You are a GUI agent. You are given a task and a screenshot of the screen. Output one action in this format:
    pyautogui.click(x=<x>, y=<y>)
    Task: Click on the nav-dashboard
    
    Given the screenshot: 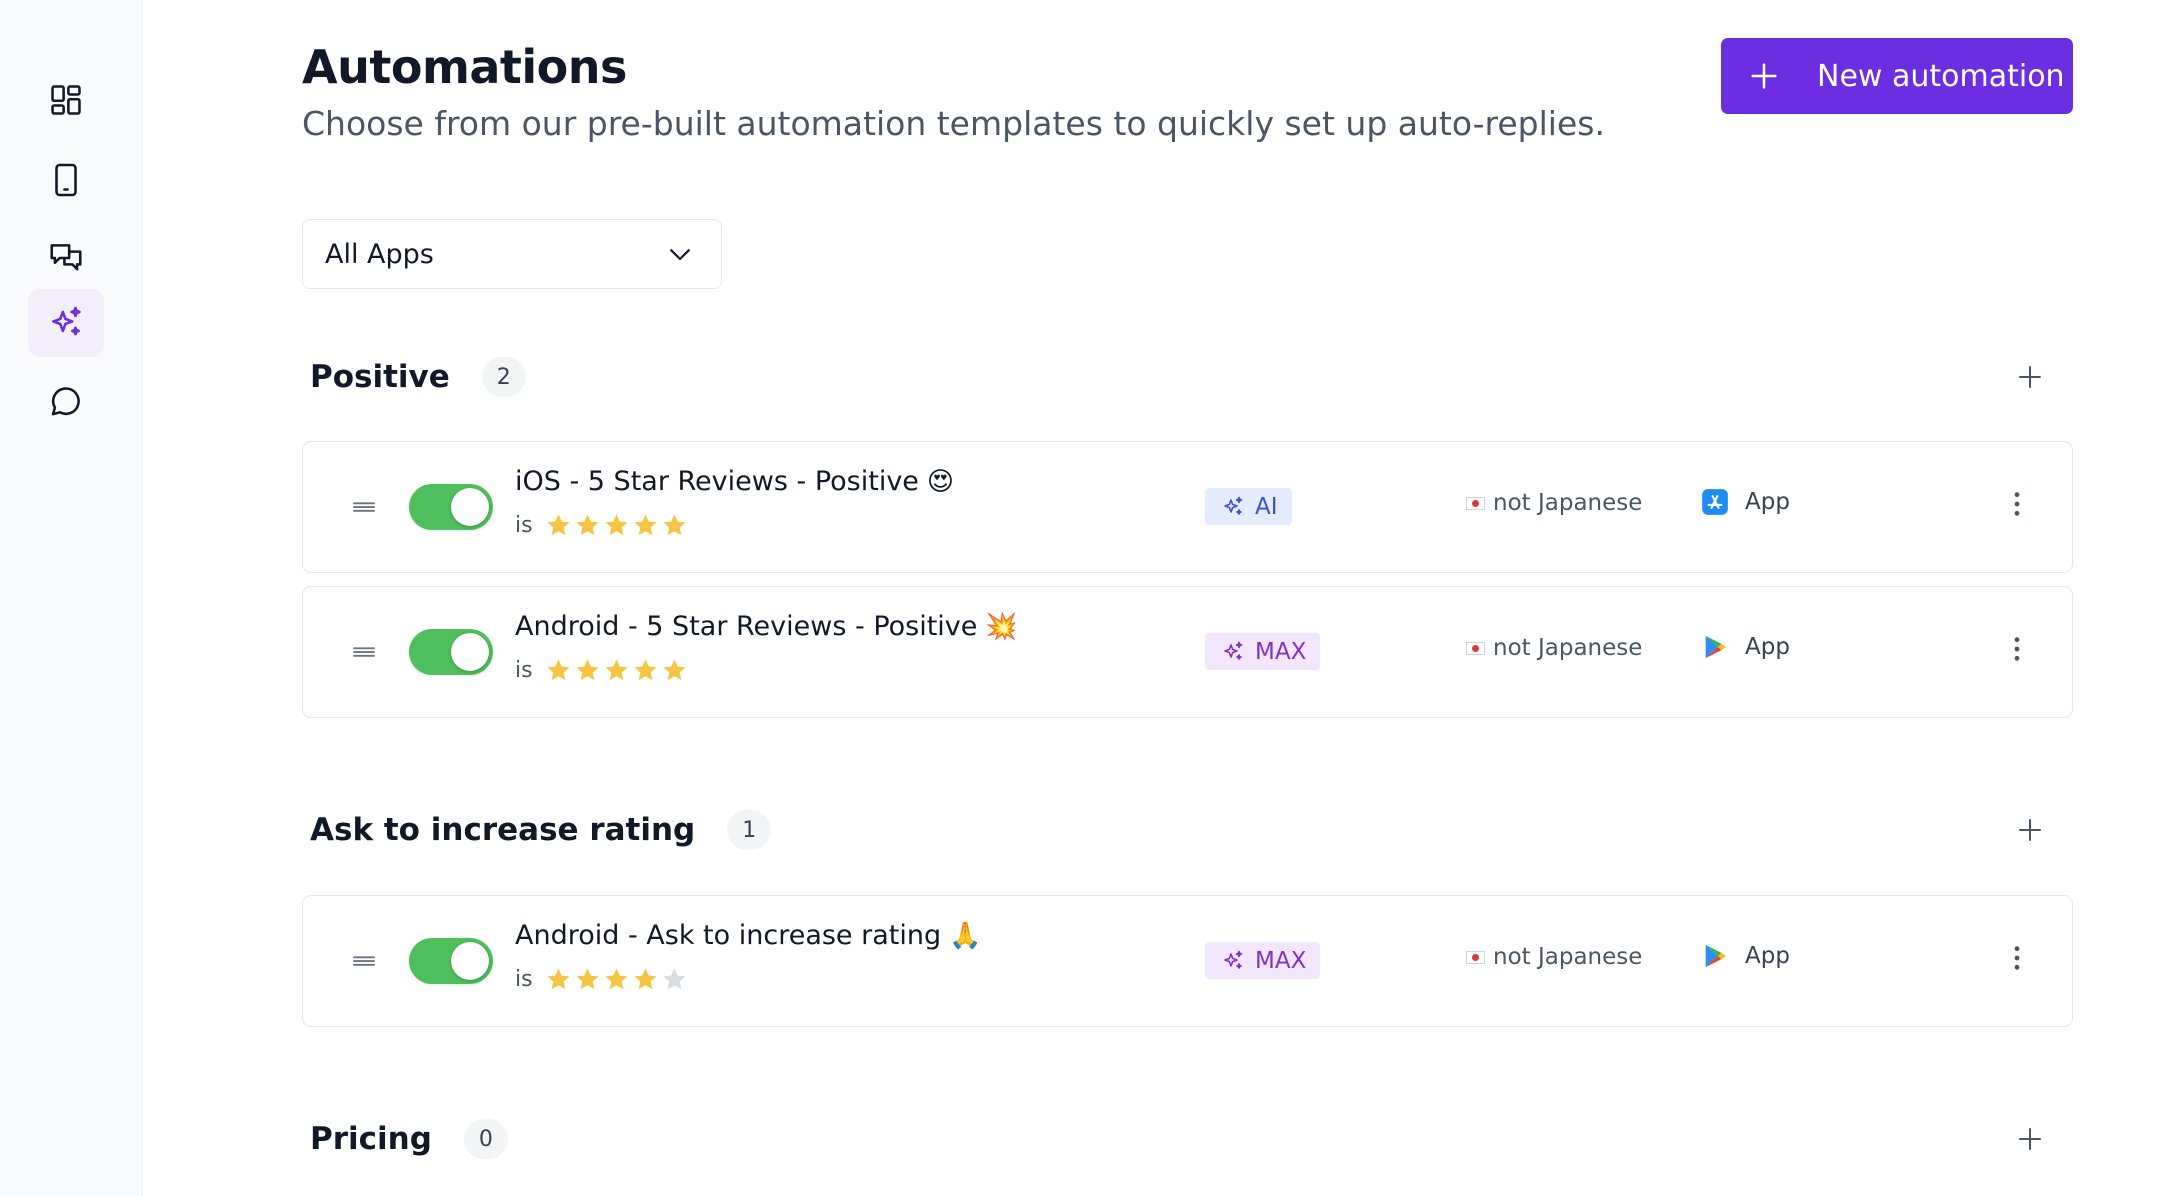 What is the action you would take?
    pyautogui.click(x=66, y=100)
    